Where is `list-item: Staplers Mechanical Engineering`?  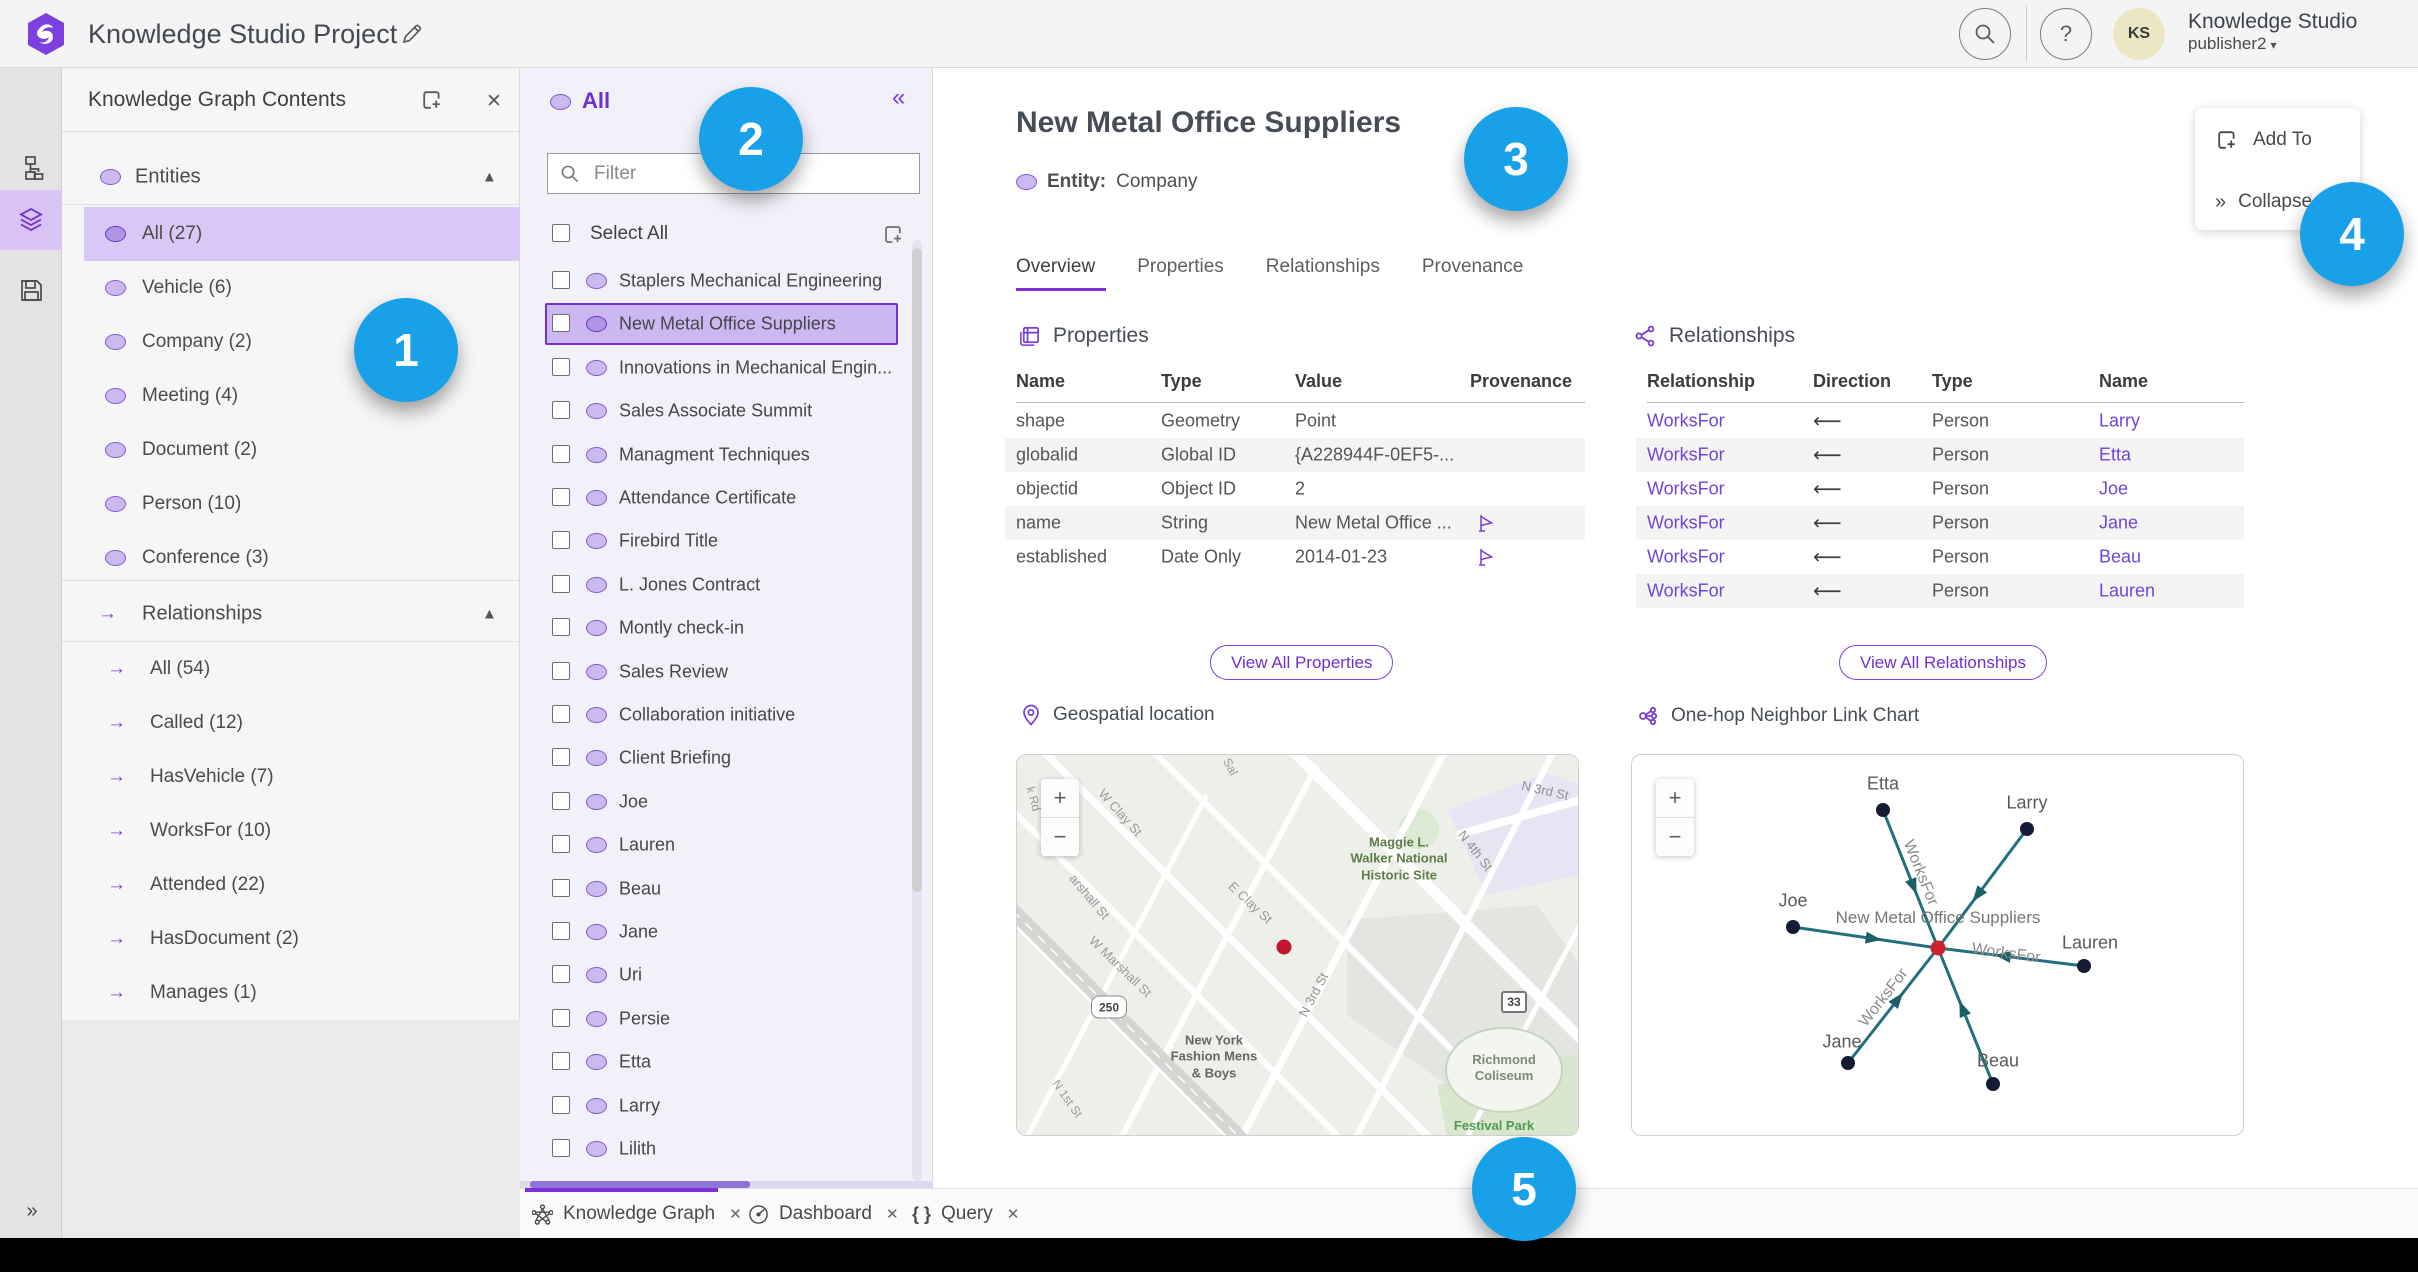
list-item: Staplers Mechanical Engineering is located at coordinates (726, 281).